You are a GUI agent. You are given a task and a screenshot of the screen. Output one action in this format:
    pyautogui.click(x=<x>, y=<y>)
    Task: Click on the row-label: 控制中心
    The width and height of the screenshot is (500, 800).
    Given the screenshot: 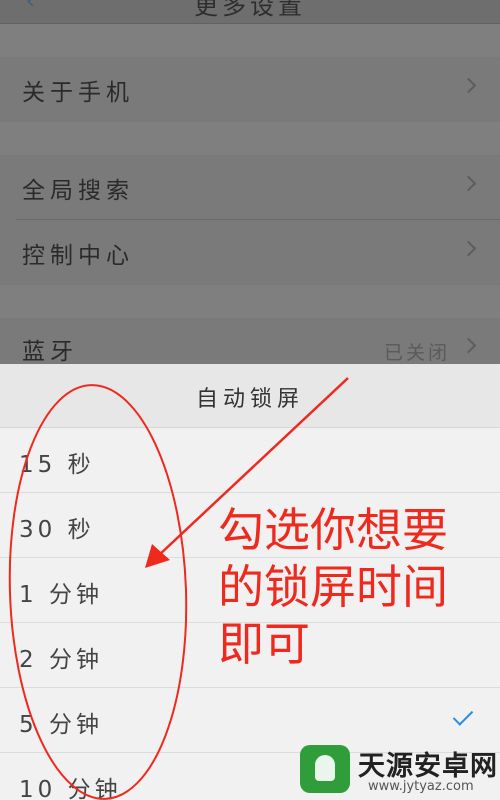 What is the action you would take?
    pyautogui.click(x=78, y=256)
    